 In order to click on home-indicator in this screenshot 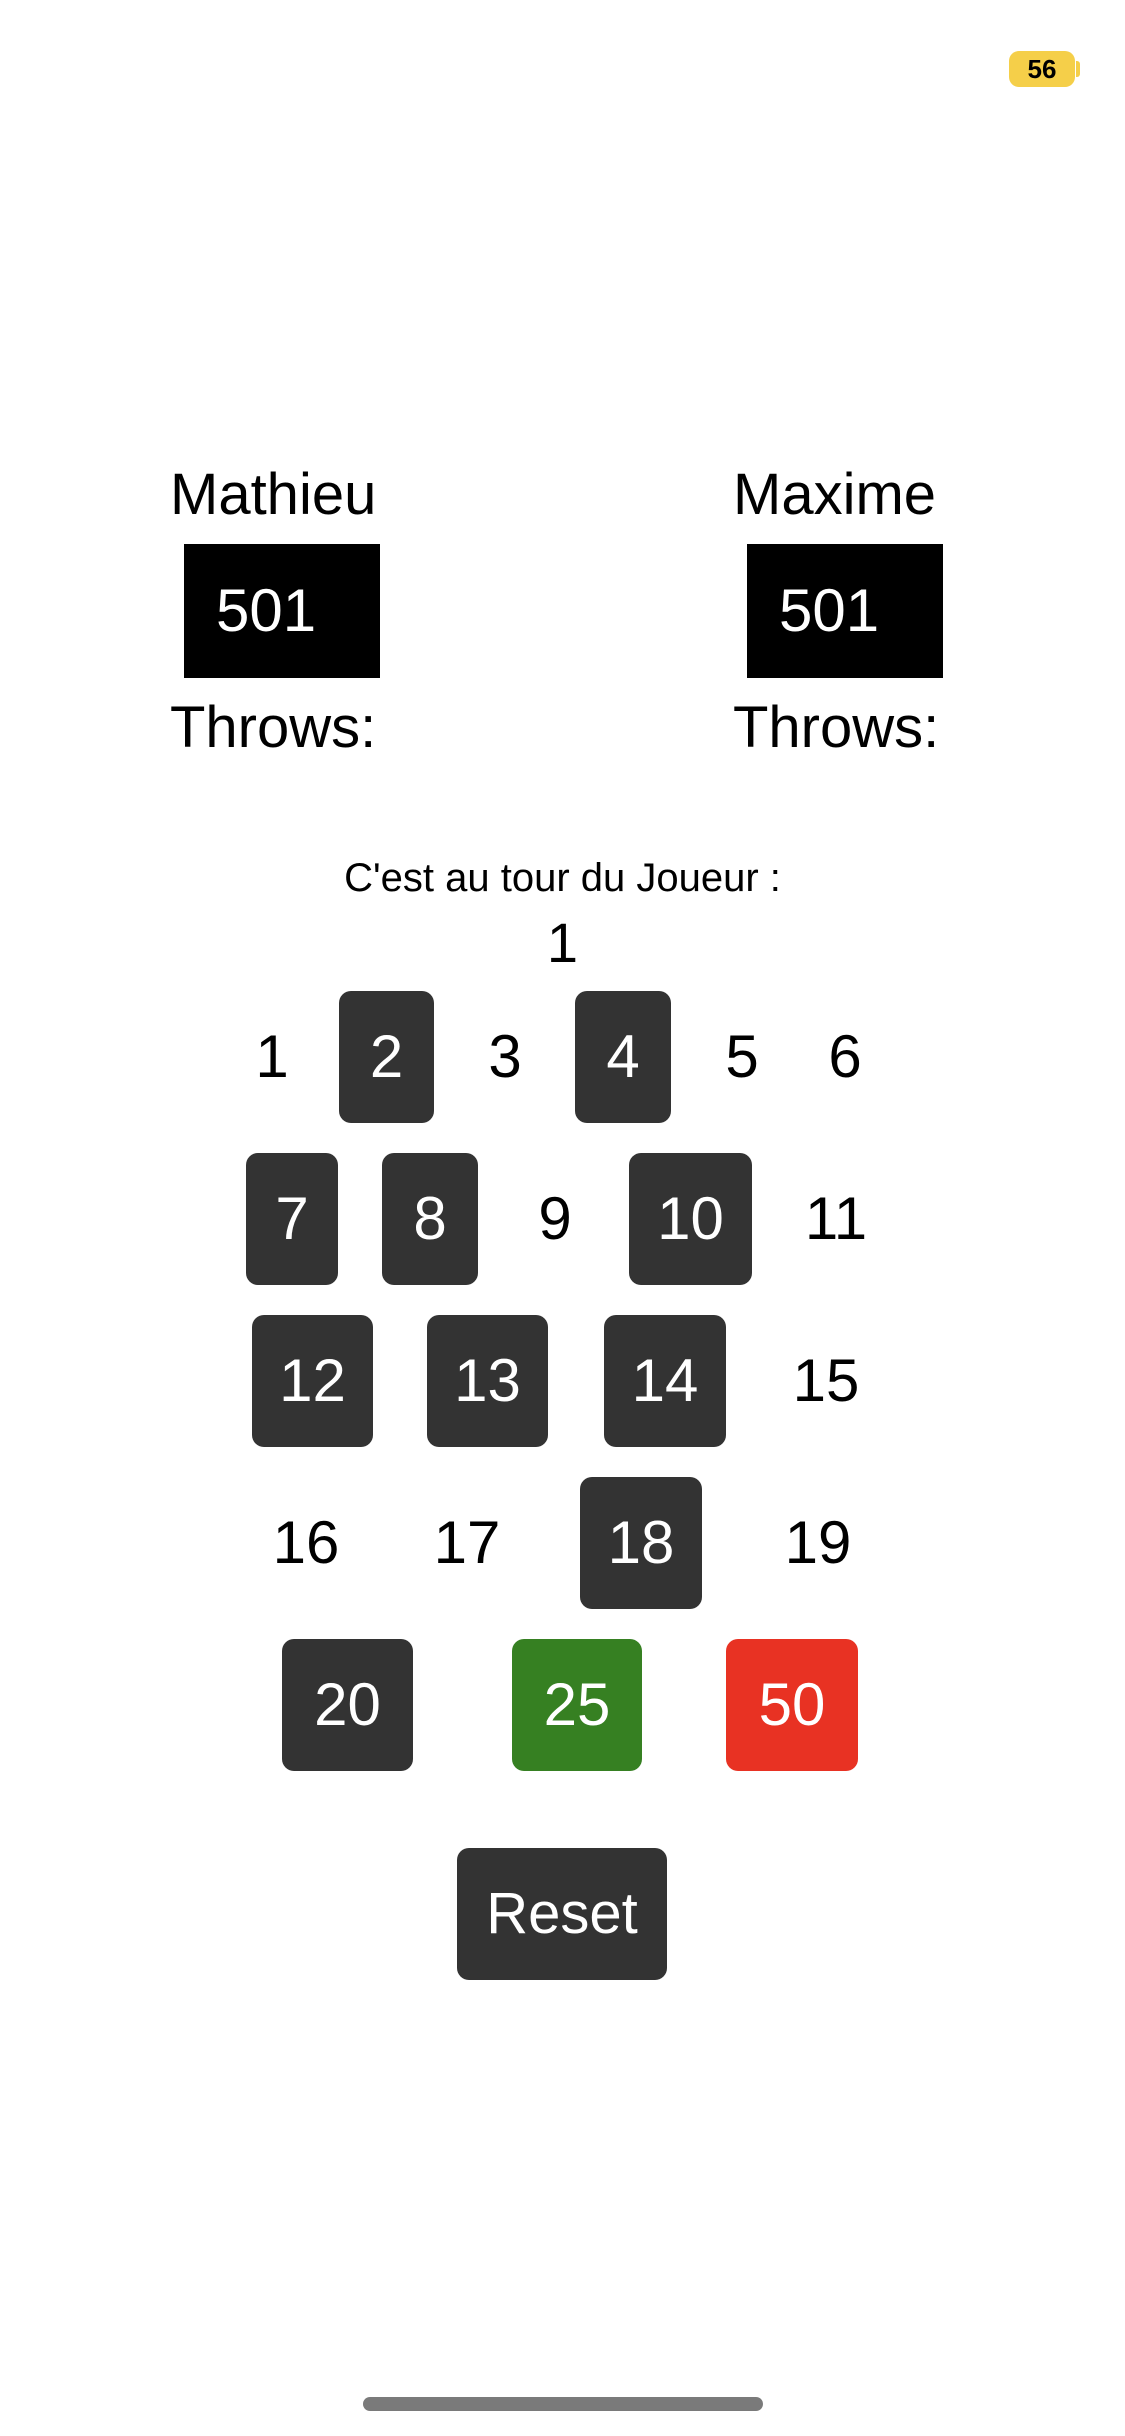, I will do `click(563, 2404)`.